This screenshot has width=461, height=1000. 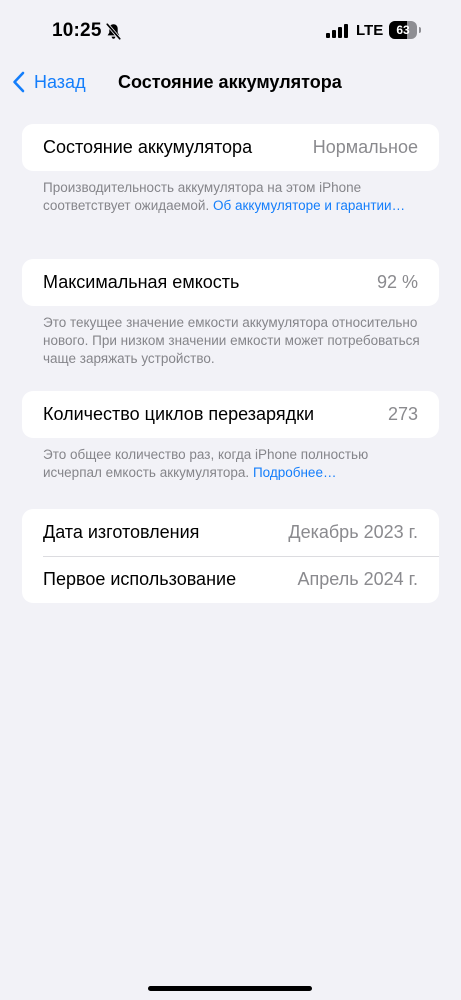 I want to click on home-indicator, so click(x=230, y=988).